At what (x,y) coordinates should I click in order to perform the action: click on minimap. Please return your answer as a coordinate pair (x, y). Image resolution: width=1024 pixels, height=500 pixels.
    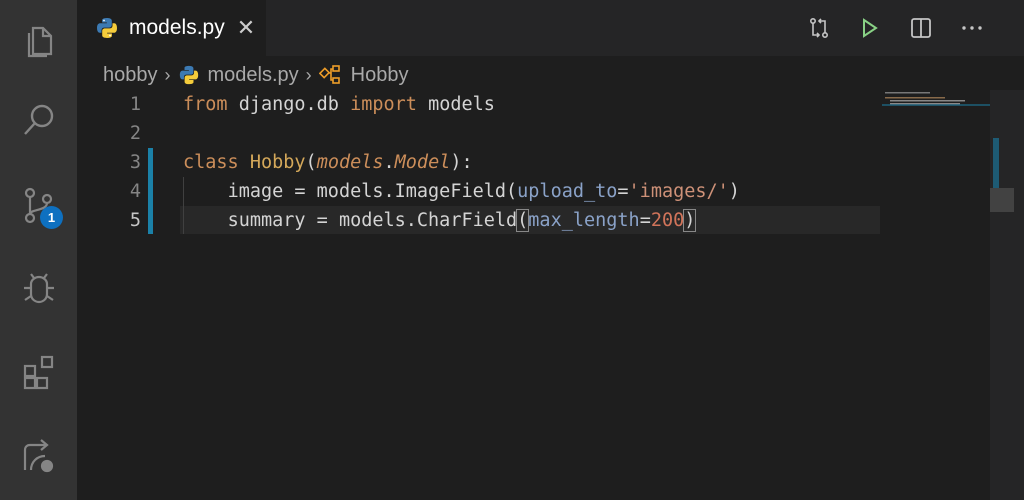
    Looking at the image, I should click on (935, 120).